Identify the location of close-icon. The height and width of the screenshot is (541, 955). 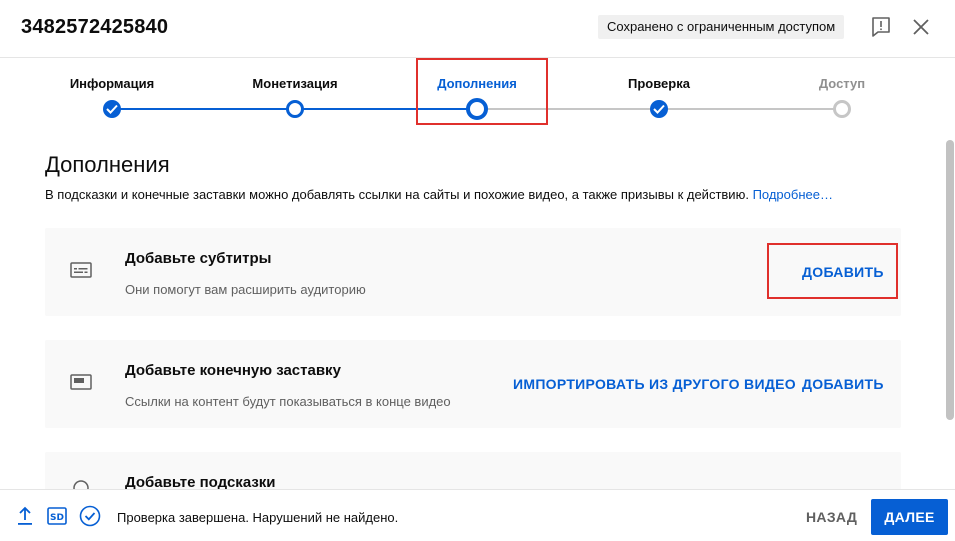
(921, 27).